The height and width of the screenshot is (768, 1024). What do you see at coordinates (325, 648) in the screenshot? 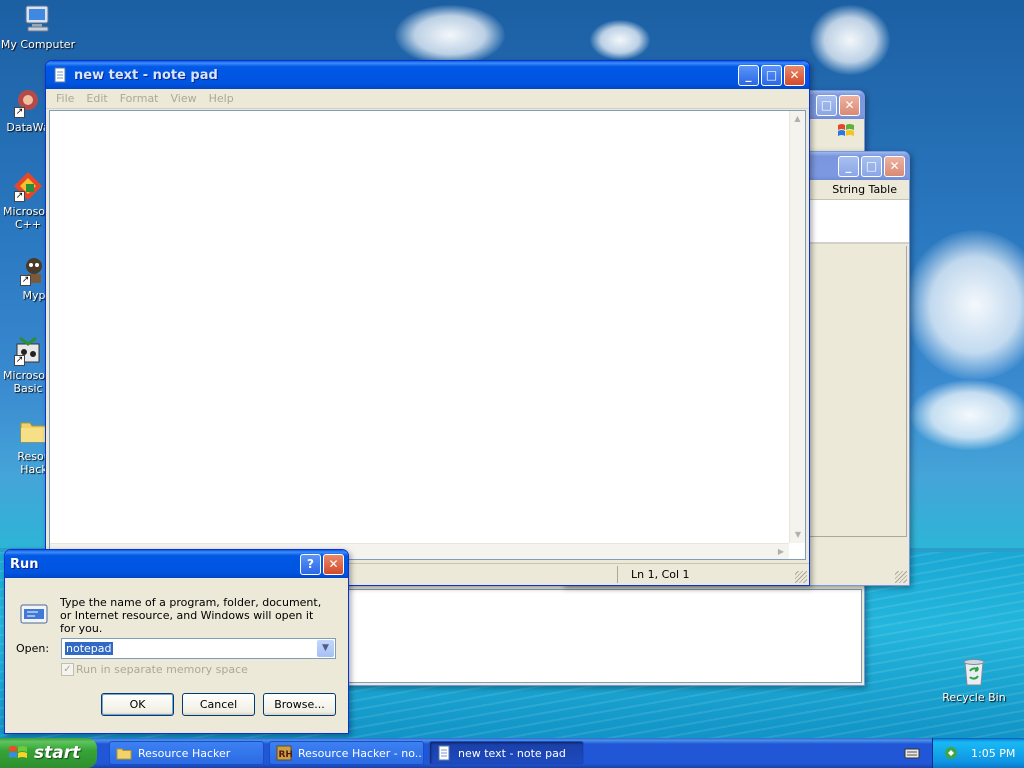
I see `dropdown-arrow-icon: ▼` at bounding box center [325, 648].